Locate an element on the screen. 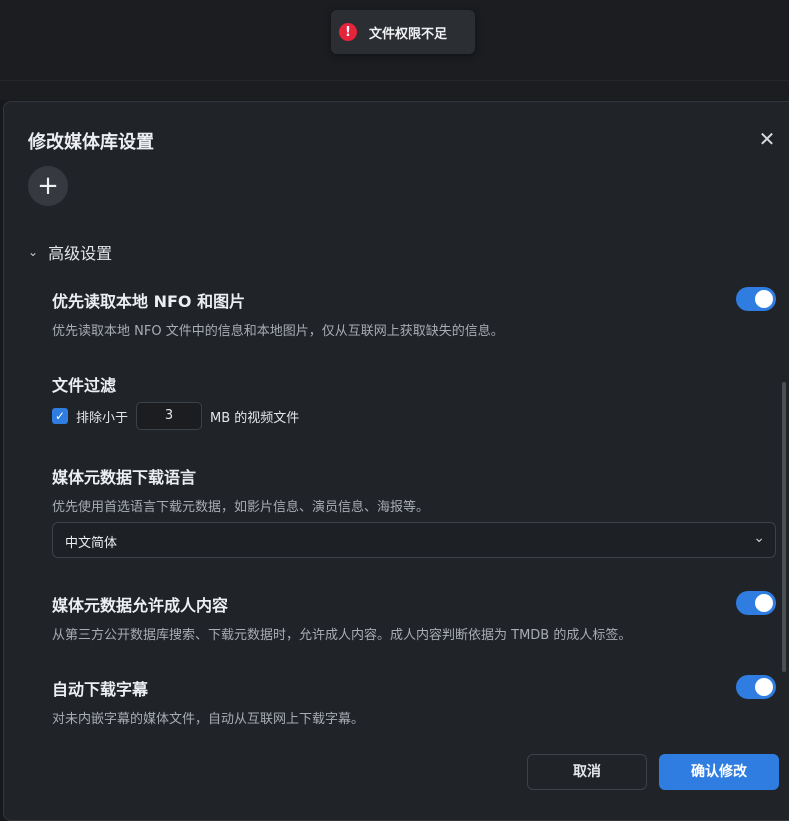  close-icon: ✕ is located at coordinates (767, 139).